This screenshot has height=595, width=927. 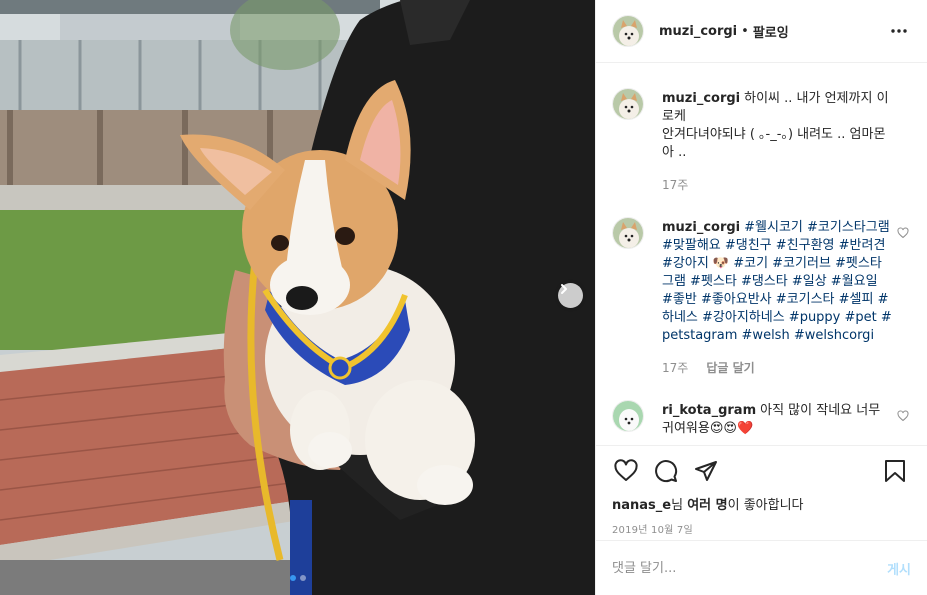 I want to click on next-photo-button, so click(x=570, y=295).